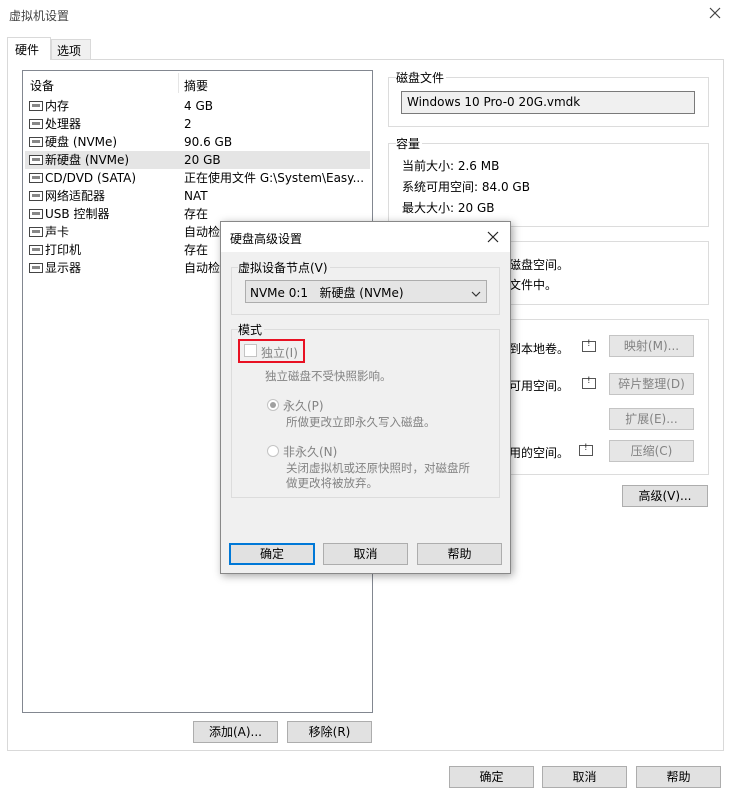 This screenshot has width=731, height=797. What do you see at coordinates (91, 178) in the screenshot?
I see `device-name: CD/DVD (SATA)` at bounding box center [91, 178].